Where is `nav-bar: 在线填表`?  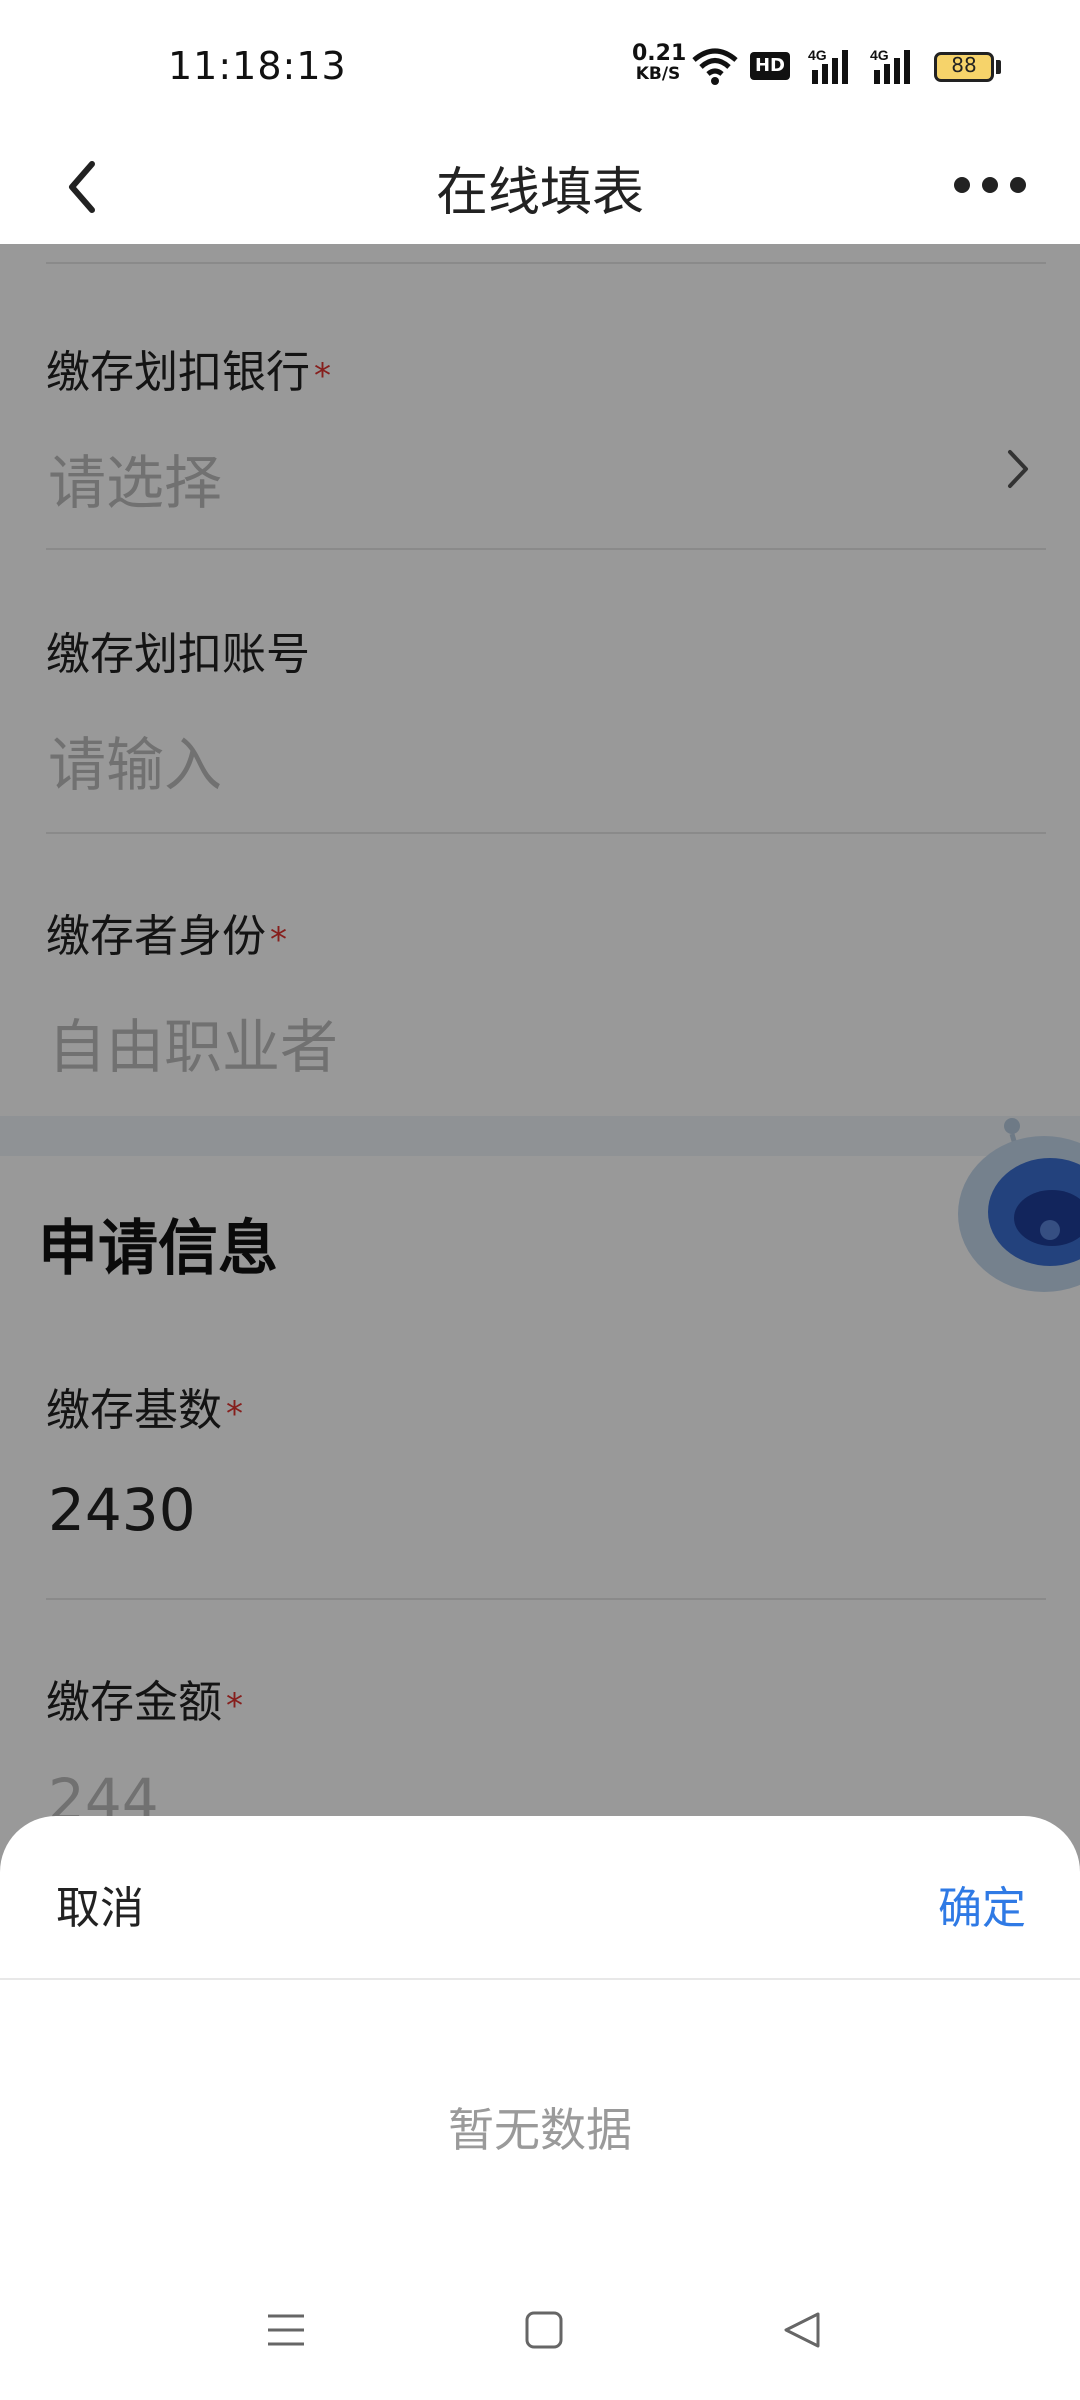 nav-bar: 在线填表 is located at coordinates (540, 186).